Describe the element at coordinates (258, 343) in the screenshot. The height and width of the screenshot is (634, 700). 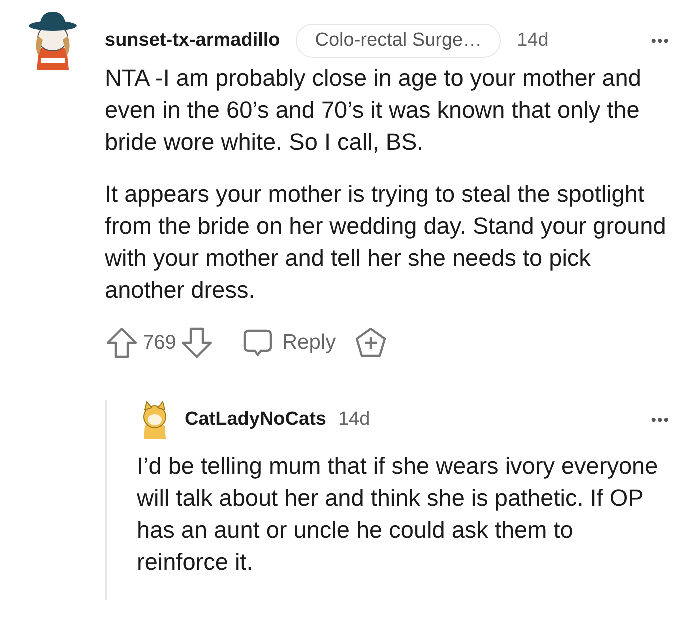
I see `comment-bubble-icon` at that location.